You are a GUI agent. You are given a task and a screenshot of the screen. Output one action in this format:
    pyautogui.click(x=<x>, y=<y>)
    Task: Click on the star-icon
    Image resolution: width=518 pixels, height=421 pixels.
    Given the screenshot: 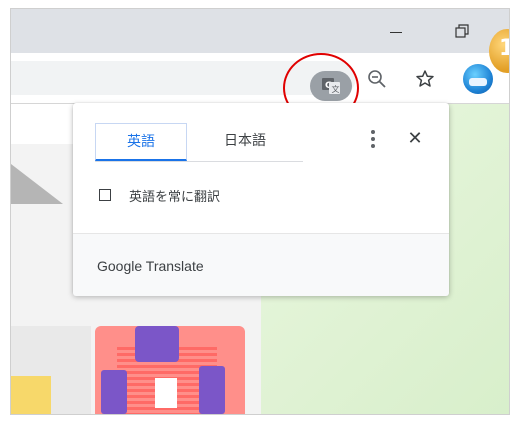 What is the action you would take?
    pyautogui.click(x=425, y=78)
    